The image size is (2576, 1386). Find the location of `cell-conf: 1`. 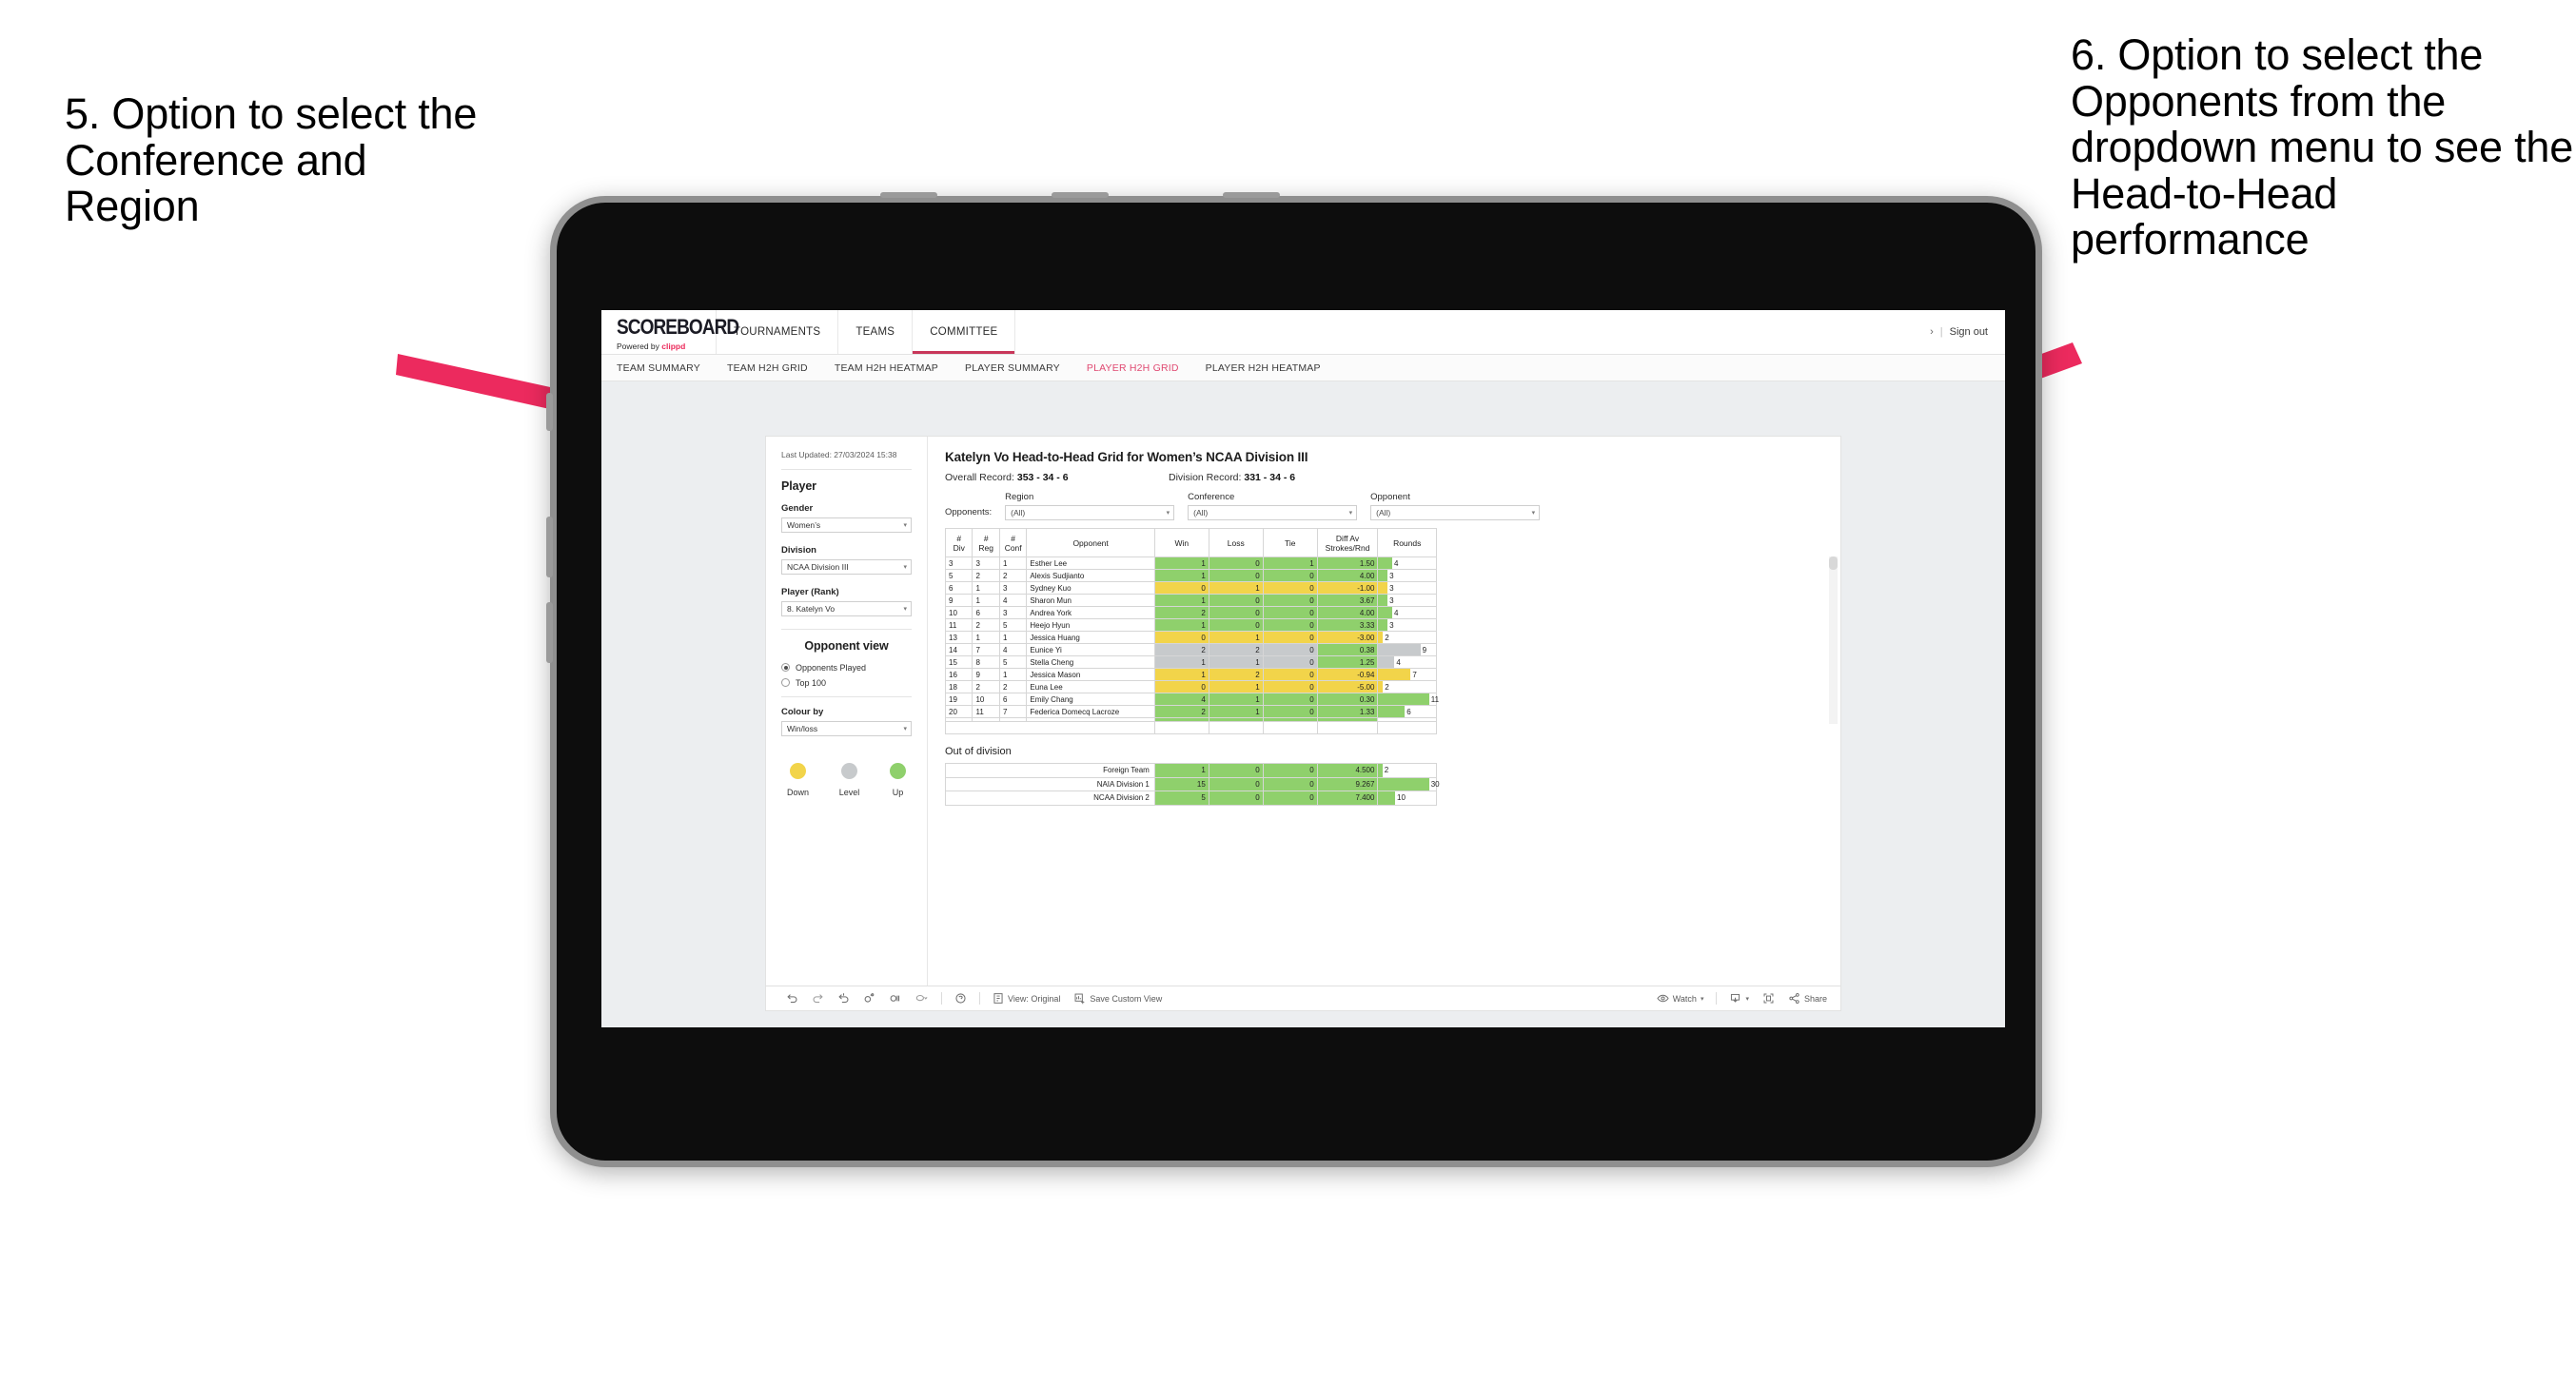

cell-conf: 1 is located at coordinates (1013, 563).